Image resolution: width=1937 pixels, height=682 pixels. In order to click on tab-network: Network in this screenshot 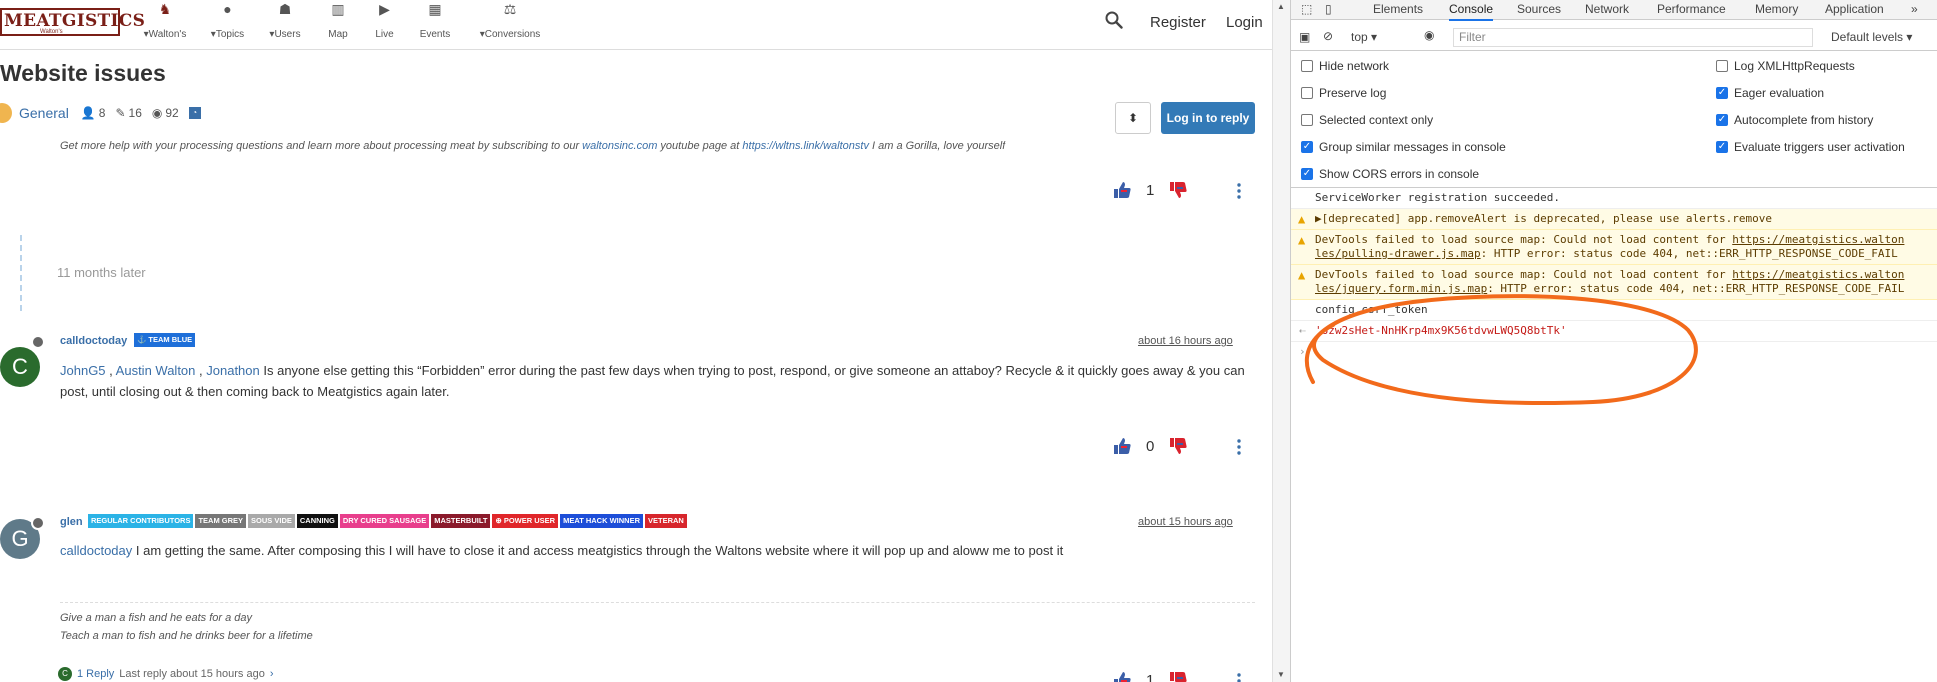, I will do `click(1607, 9)`.